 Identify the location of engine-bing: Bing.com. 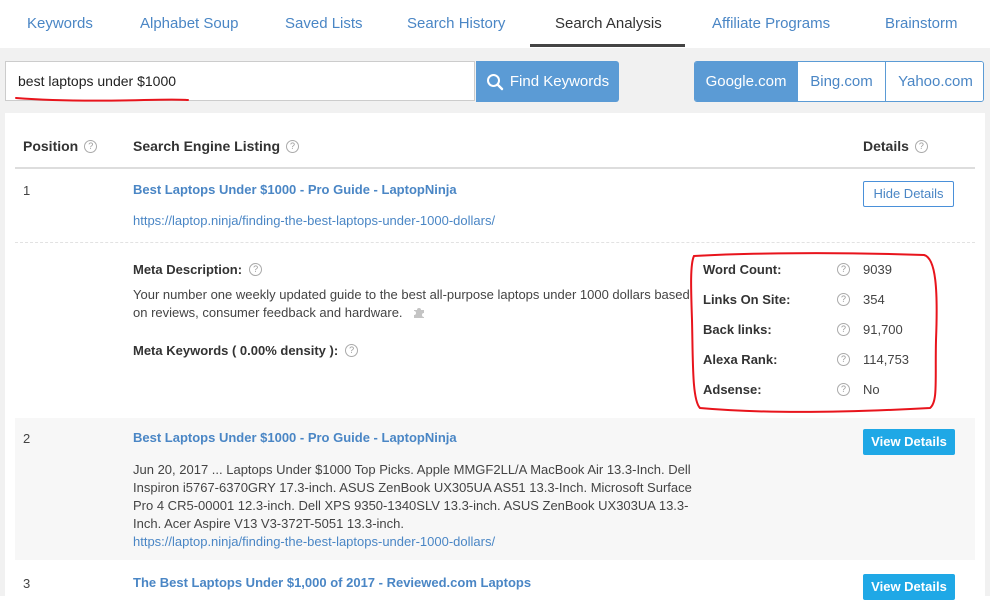
(841, 81).